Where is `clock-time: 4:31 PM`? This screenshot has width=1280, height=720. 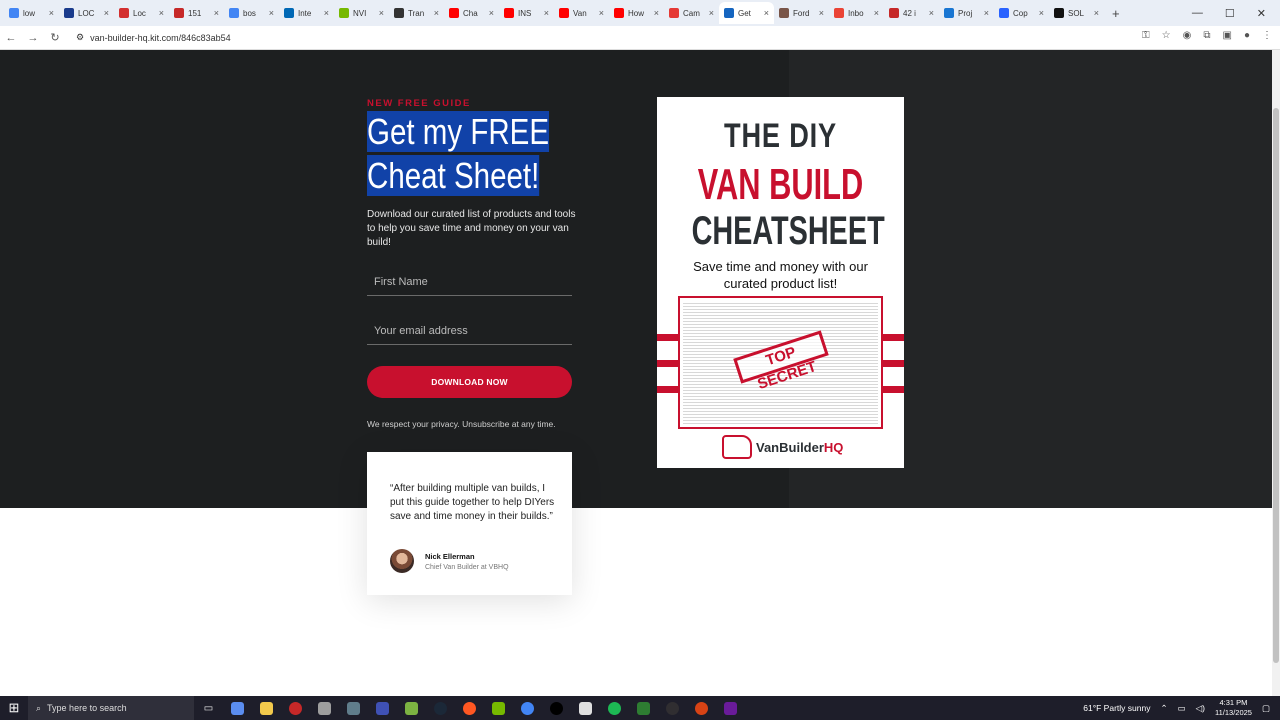 clock-time: 4:31 PM is located at coordinates (1233, 702).